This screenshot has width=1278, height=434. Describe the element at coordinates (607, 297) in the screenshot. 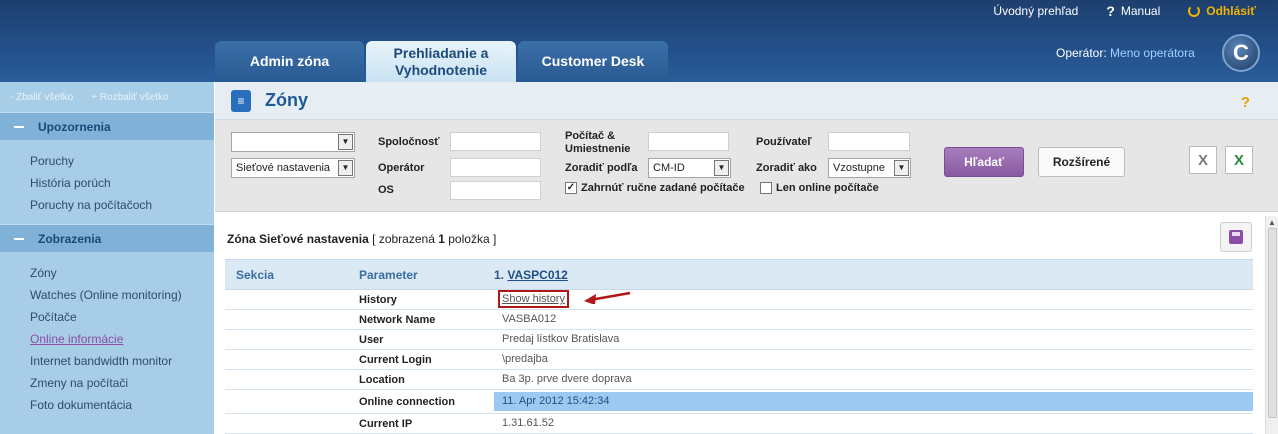

I see `callout-arrow-icon` at that location.